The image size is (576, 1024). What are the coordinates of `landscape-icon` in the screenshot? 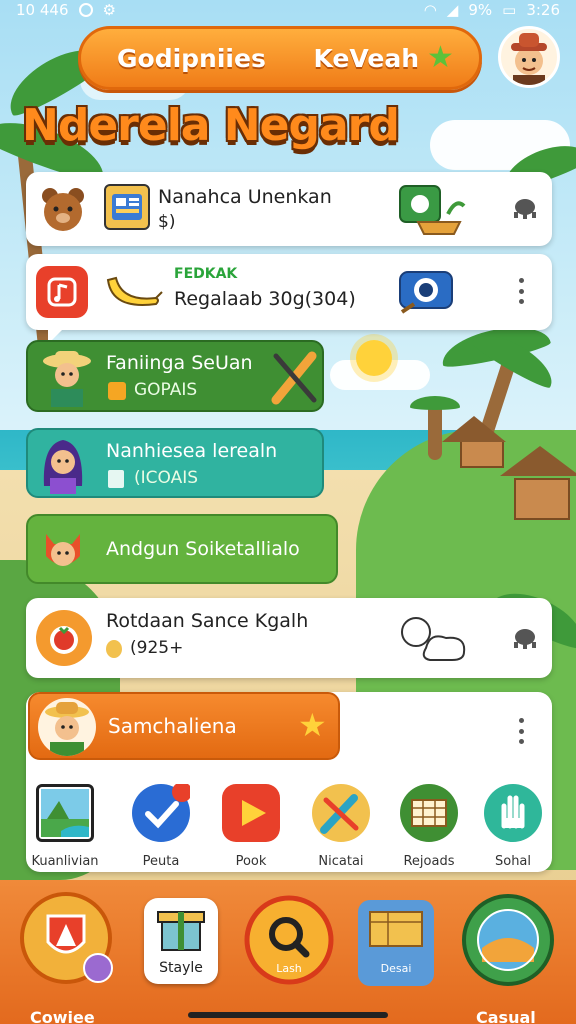 It's located at (65, 813).